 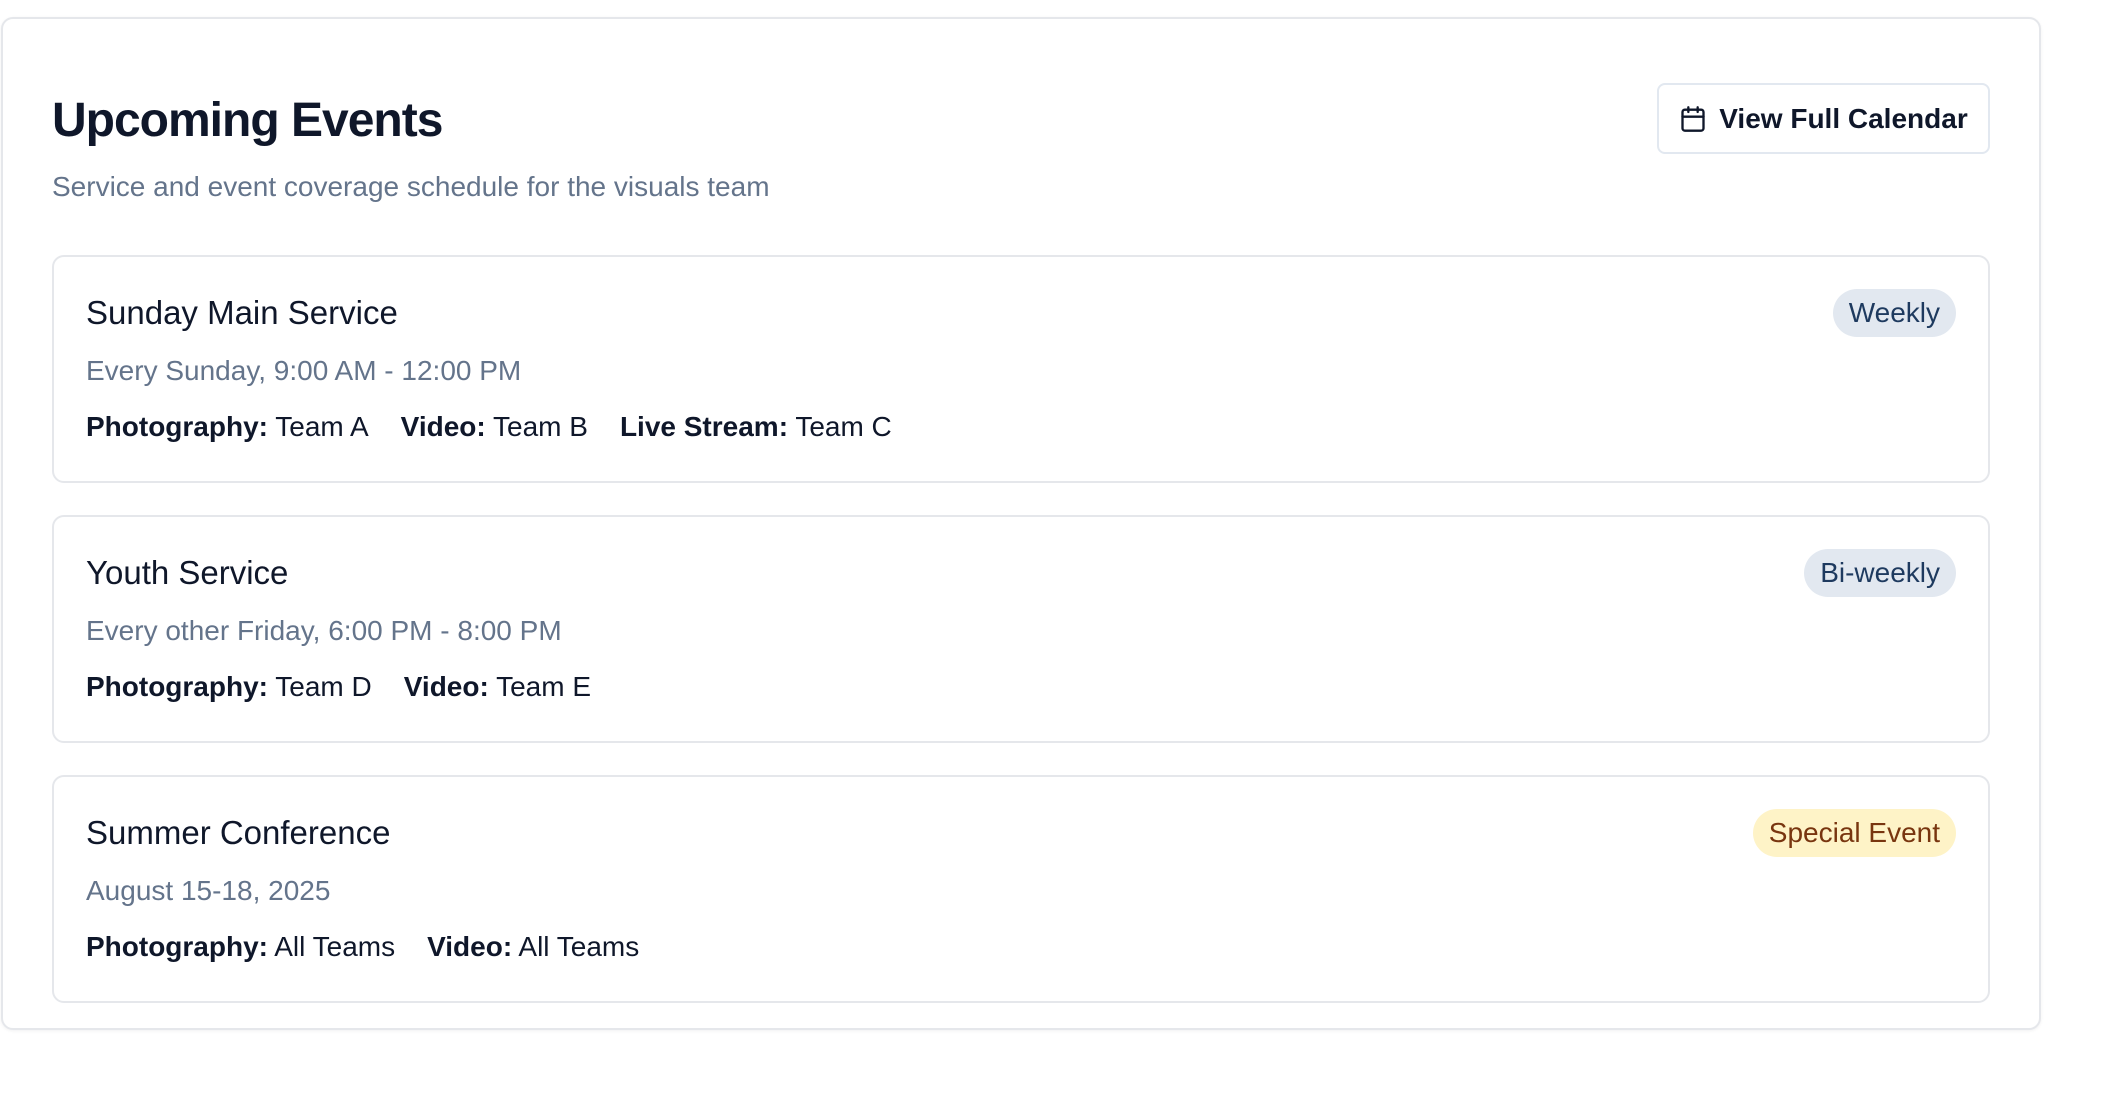 I want to click on event-assignments: Photography: All Teams Video: All Teams, so click(x=362, y=947).